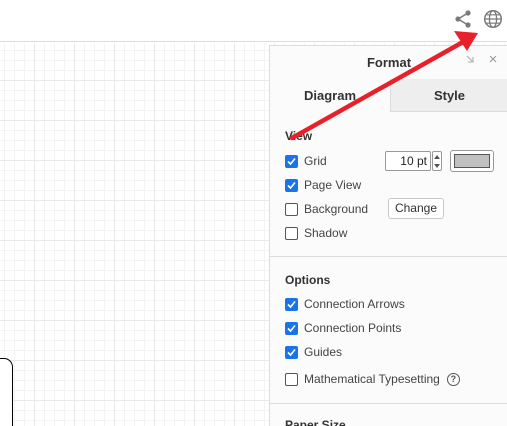 This screenshot has width=507, height=426. I want to click on connection-points-option: Connection Points, so click(343, 328).